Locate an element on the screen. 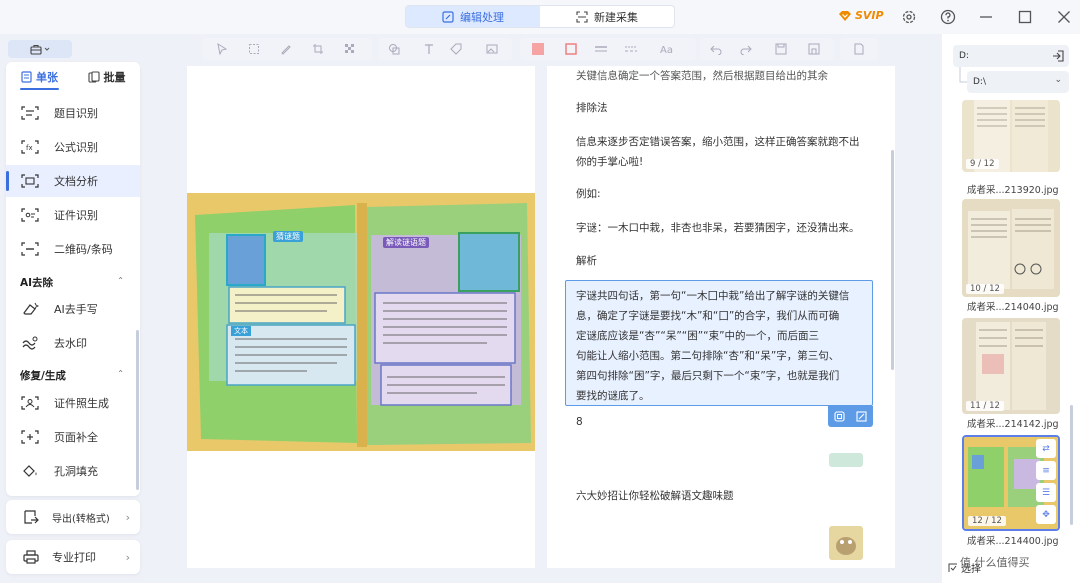 The image size is (1080, 583). text-line: 信息来逐步否定错误答案，缩小范围，这样正确答案就跑不出 is located at coordinates (718, 142).